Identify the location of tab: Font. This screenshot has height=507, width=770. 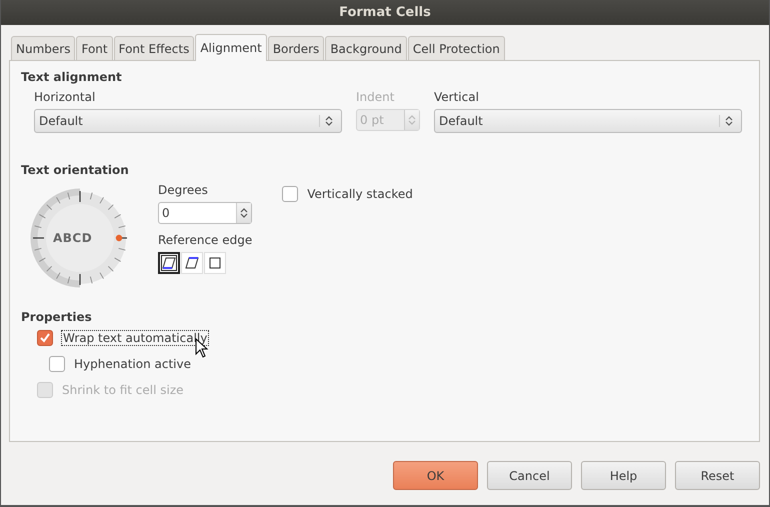
(94, 48).